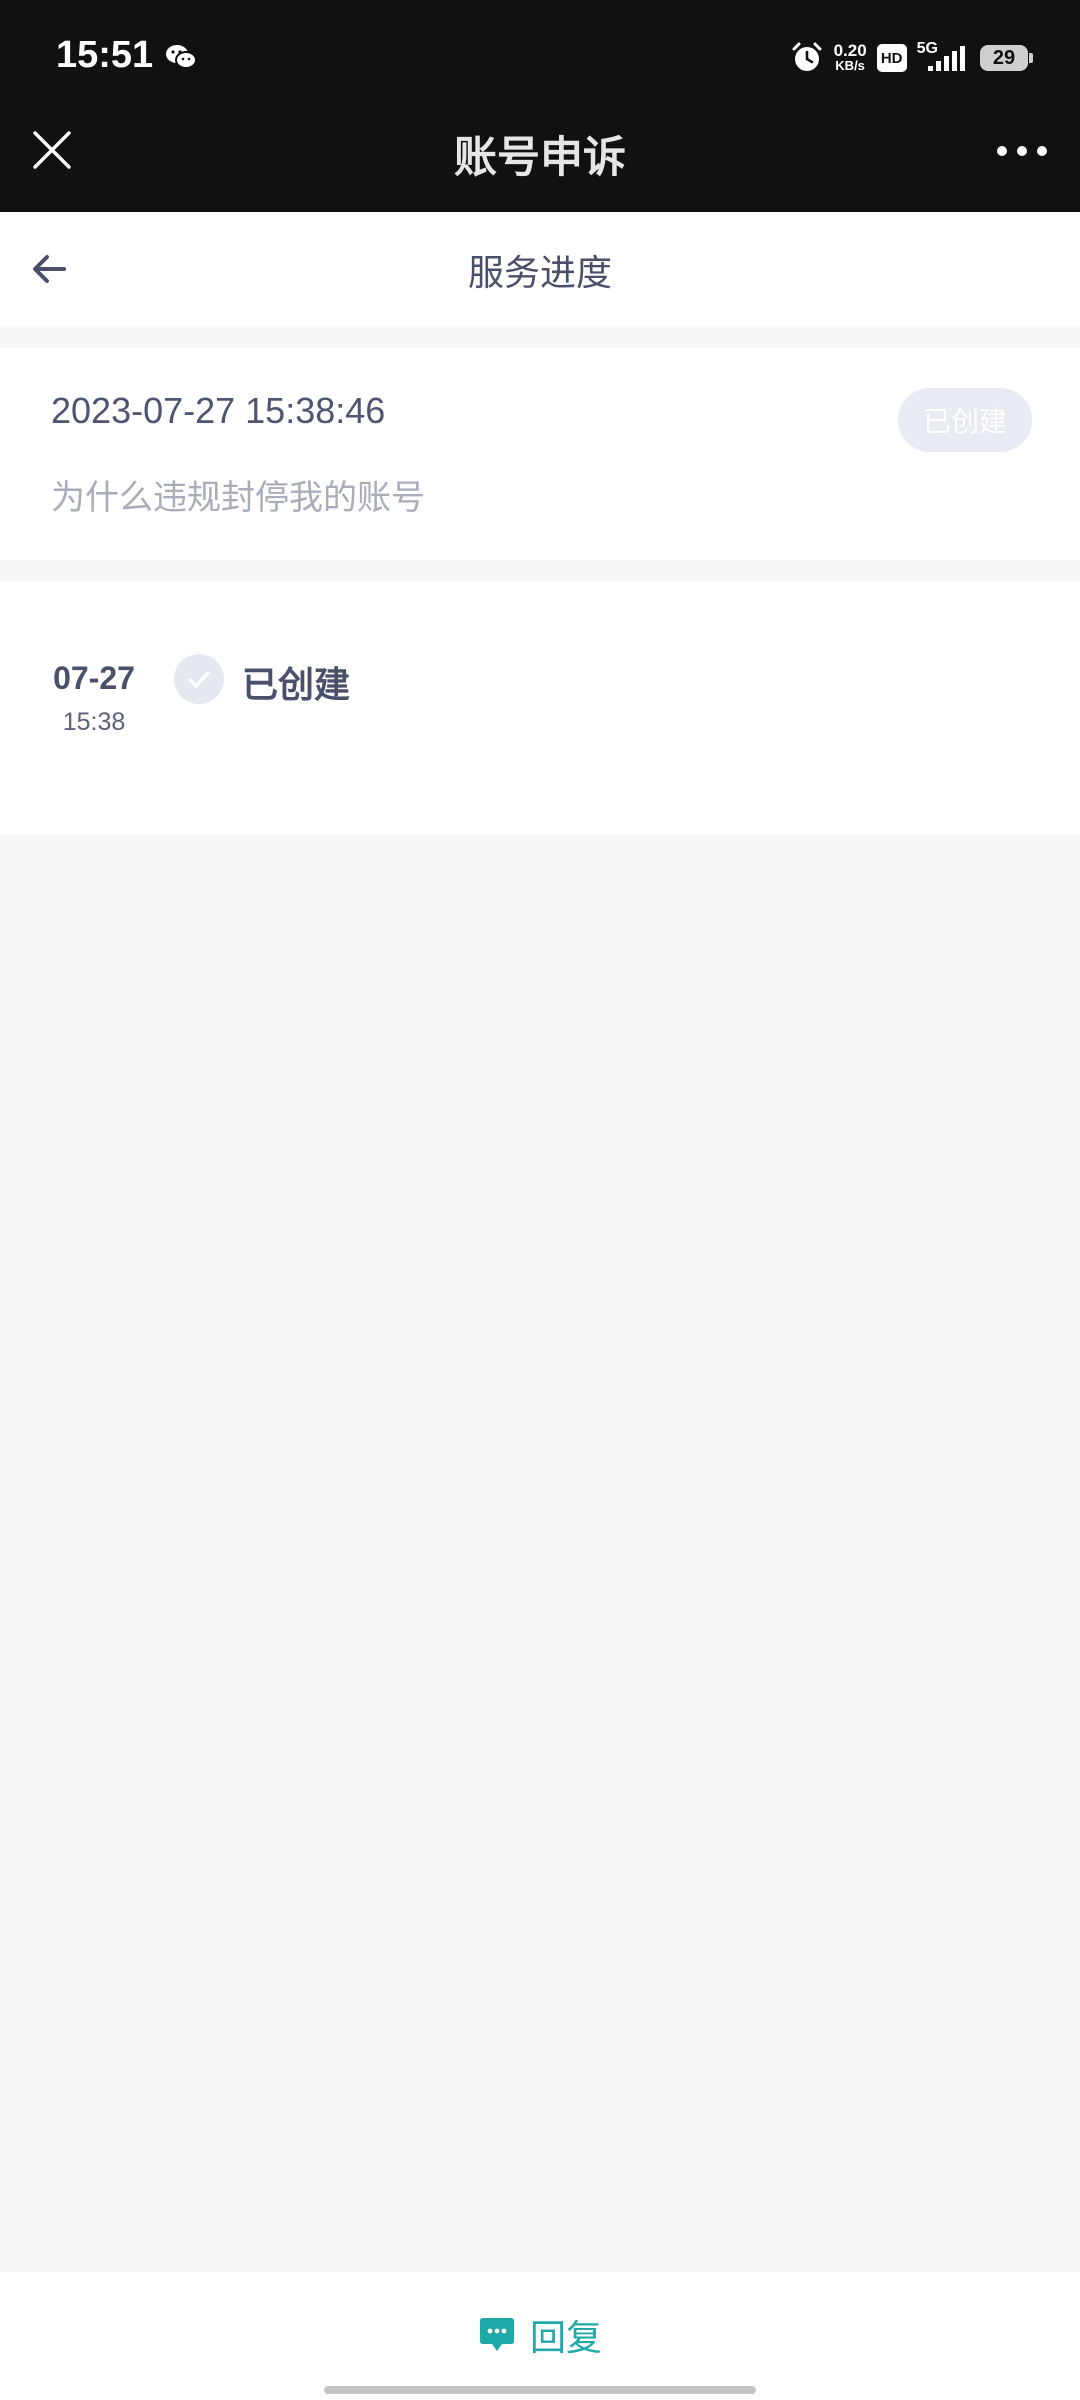  I want to click on bottom-bar: 回复, so click(540, 2336).